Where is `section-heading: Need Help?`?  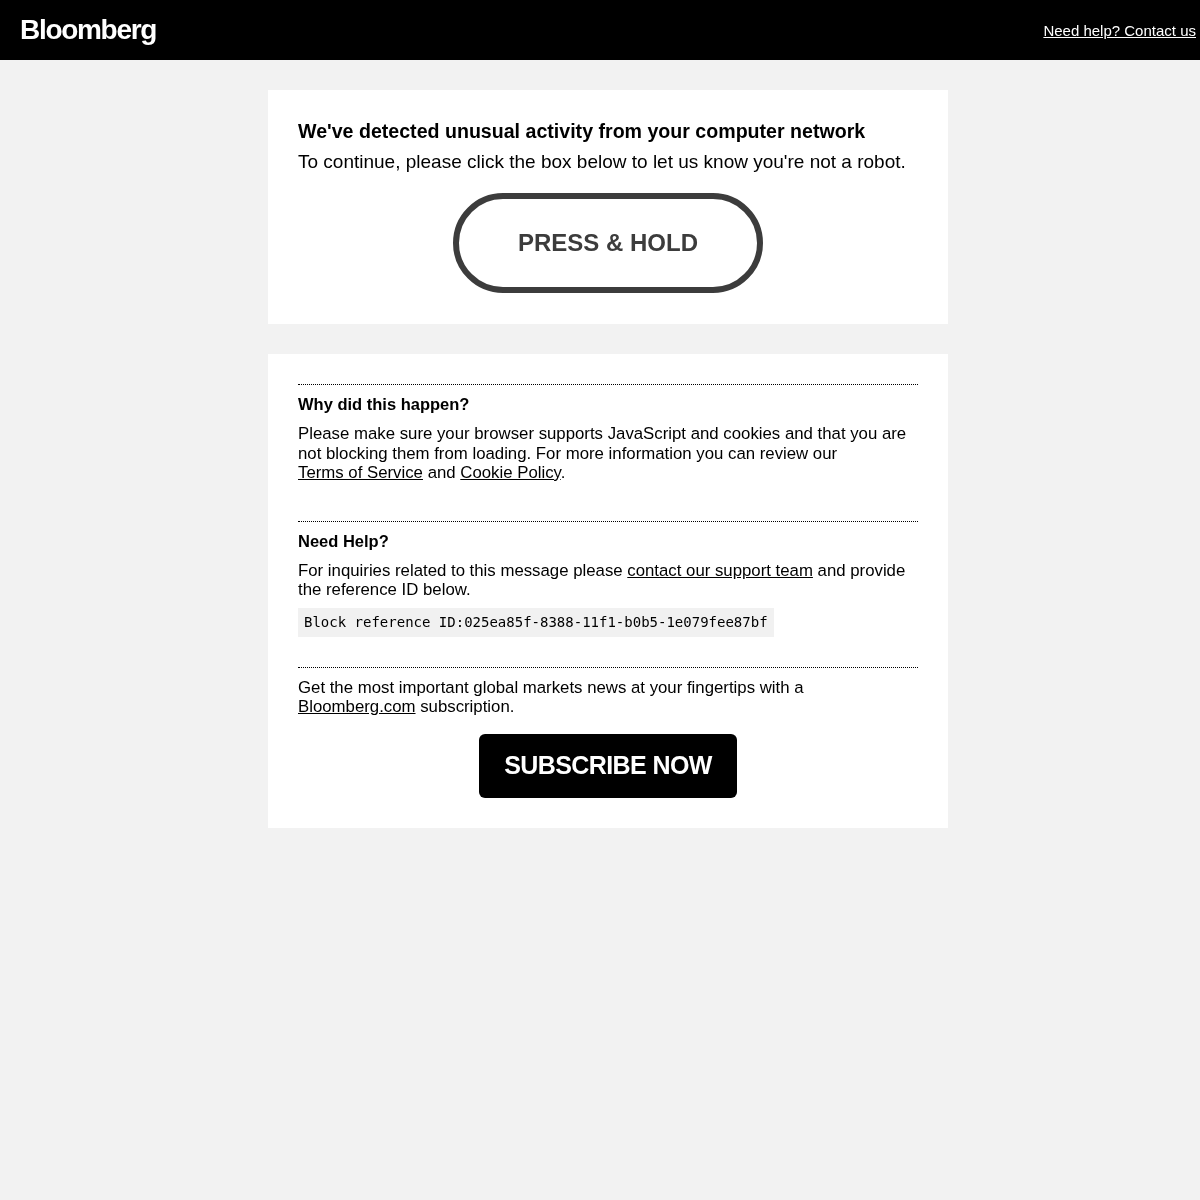 section-heading: Need Help? is located at coordinates (343, 541).